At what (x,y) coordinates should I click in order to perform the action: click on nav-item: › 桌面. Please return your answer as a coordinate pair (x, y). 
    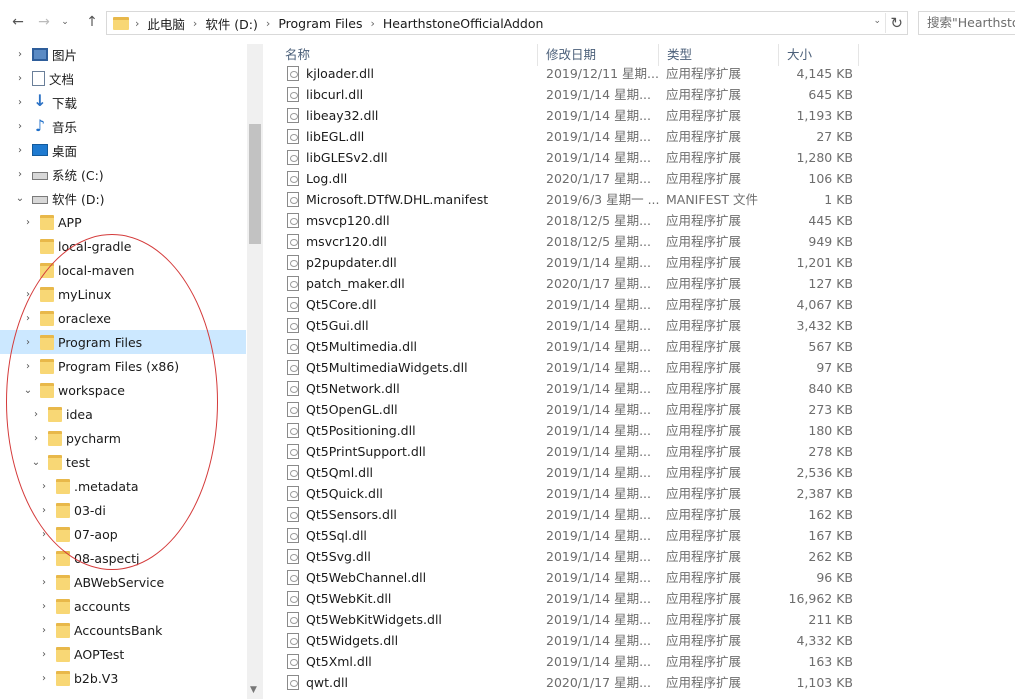
    Looking at the image, I should click on (123, 150).